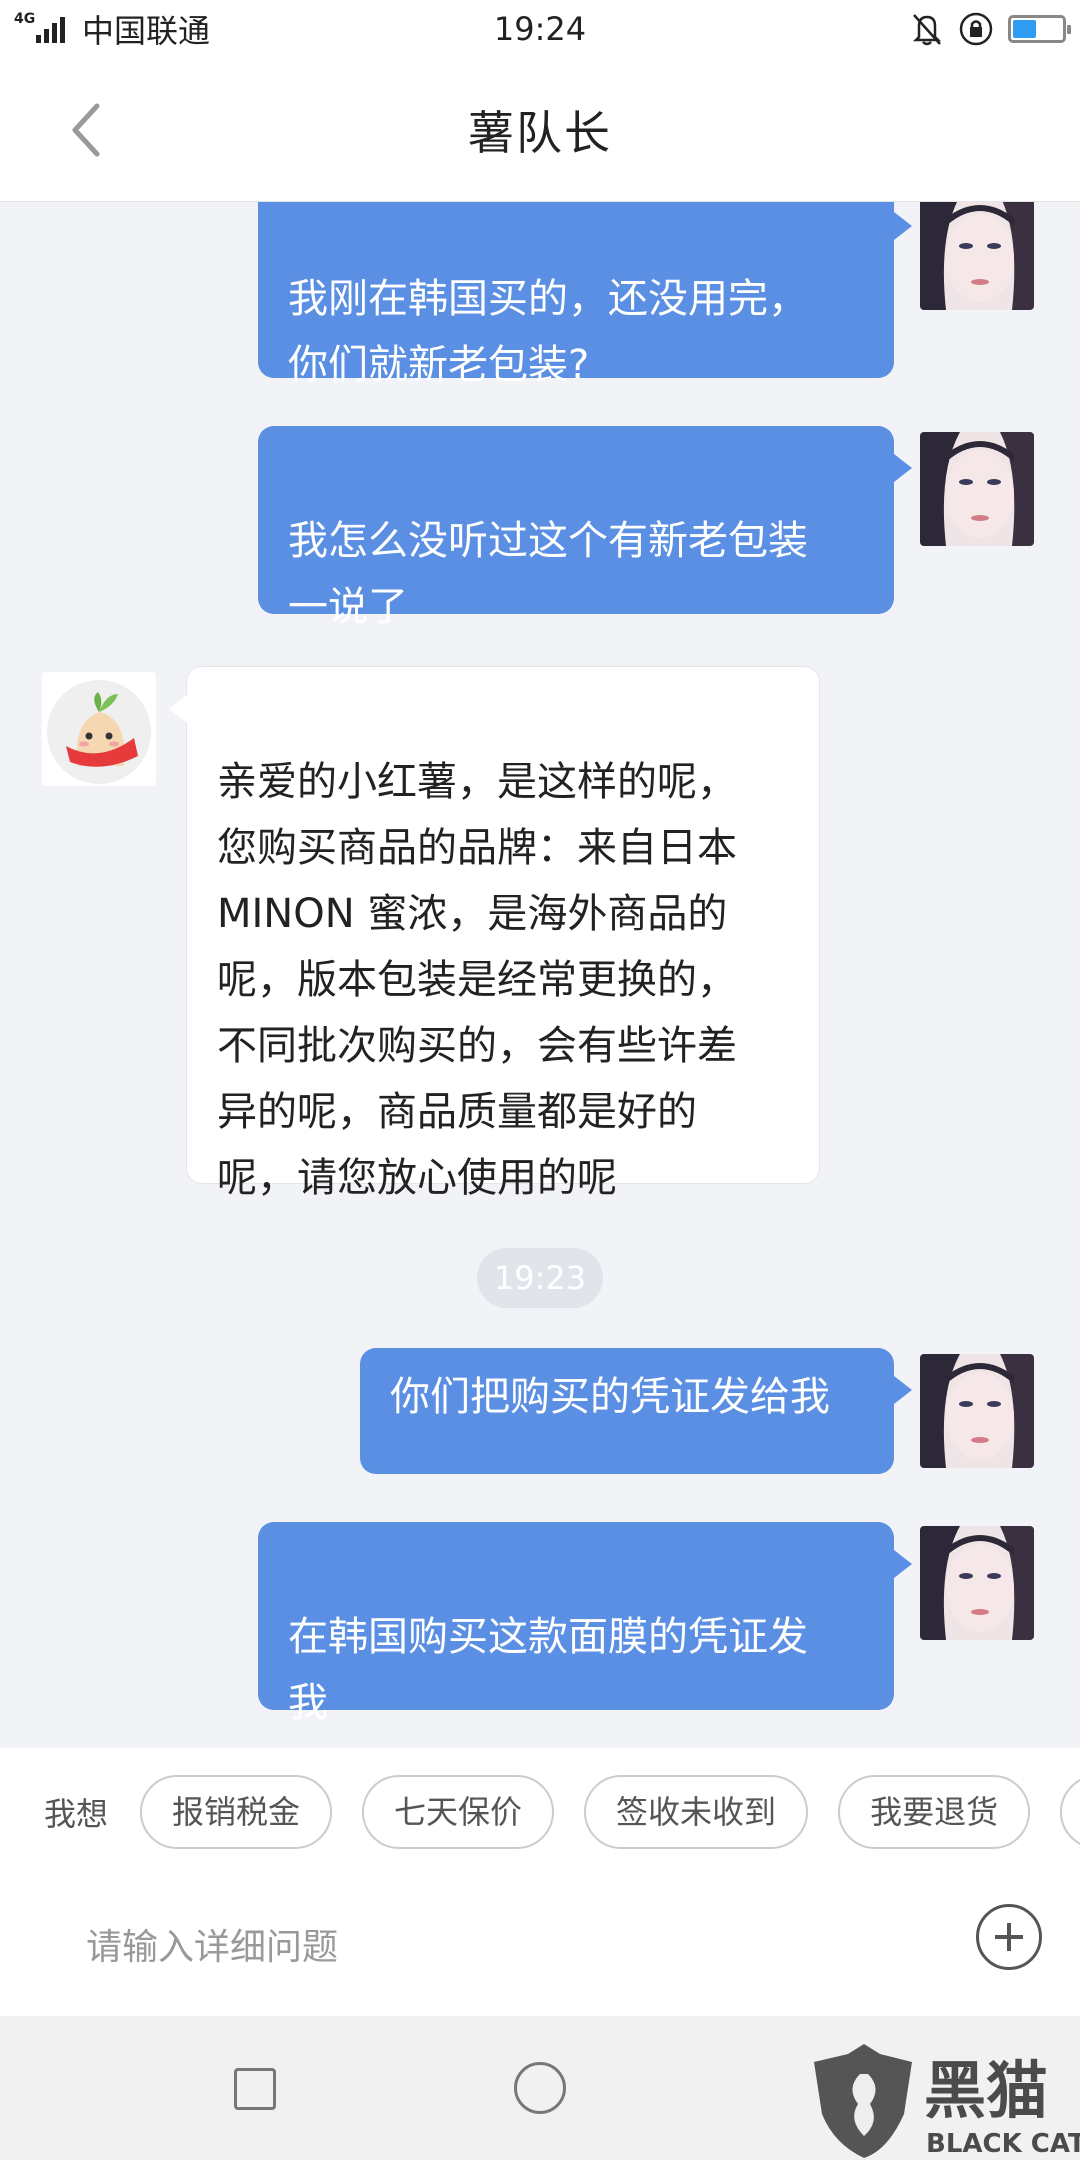  What do you see at coordinates (1009, 1937) in the screenshot?
I see `add-attachment-button` at bounding box center [1009, 1937].